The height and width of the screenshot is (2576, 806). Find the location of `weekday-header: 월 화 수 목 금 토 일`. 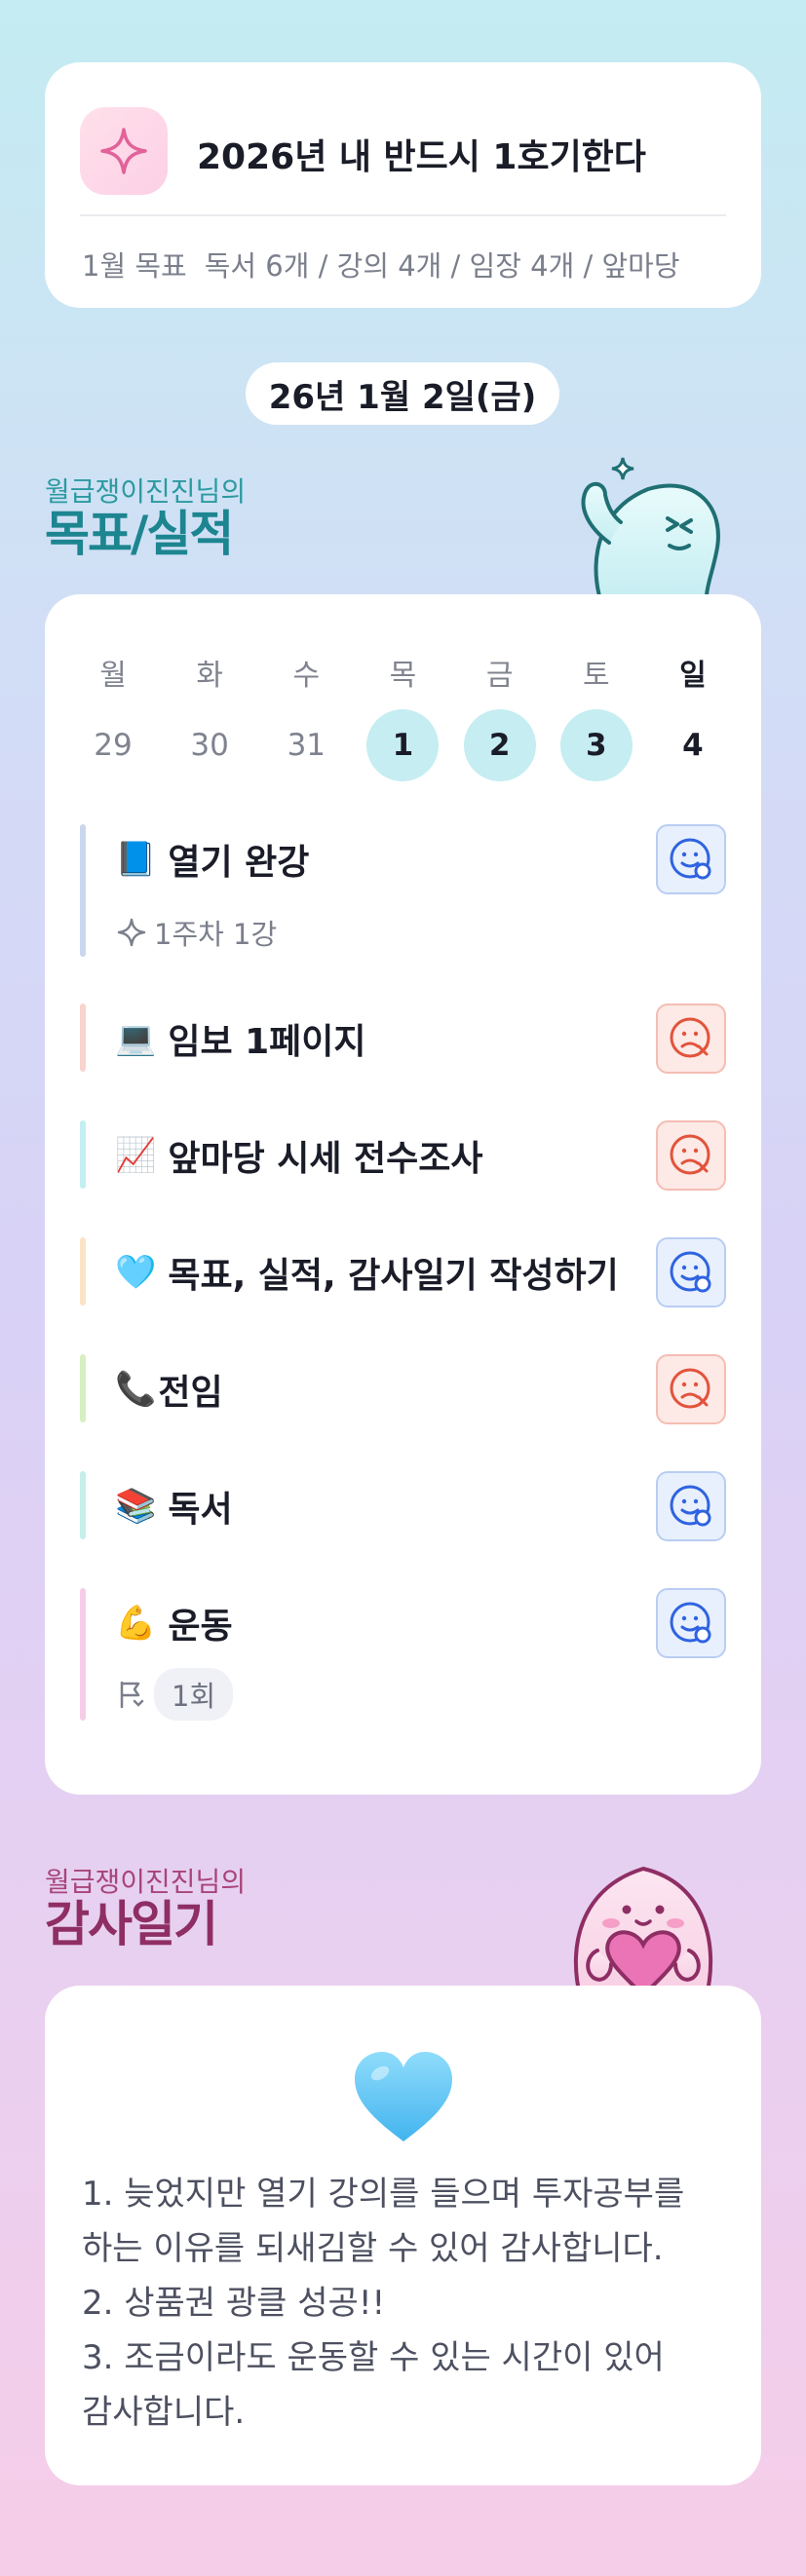

weekday-header: 월 화 수 목 금 토 일 is located at coordinates (403, 672).